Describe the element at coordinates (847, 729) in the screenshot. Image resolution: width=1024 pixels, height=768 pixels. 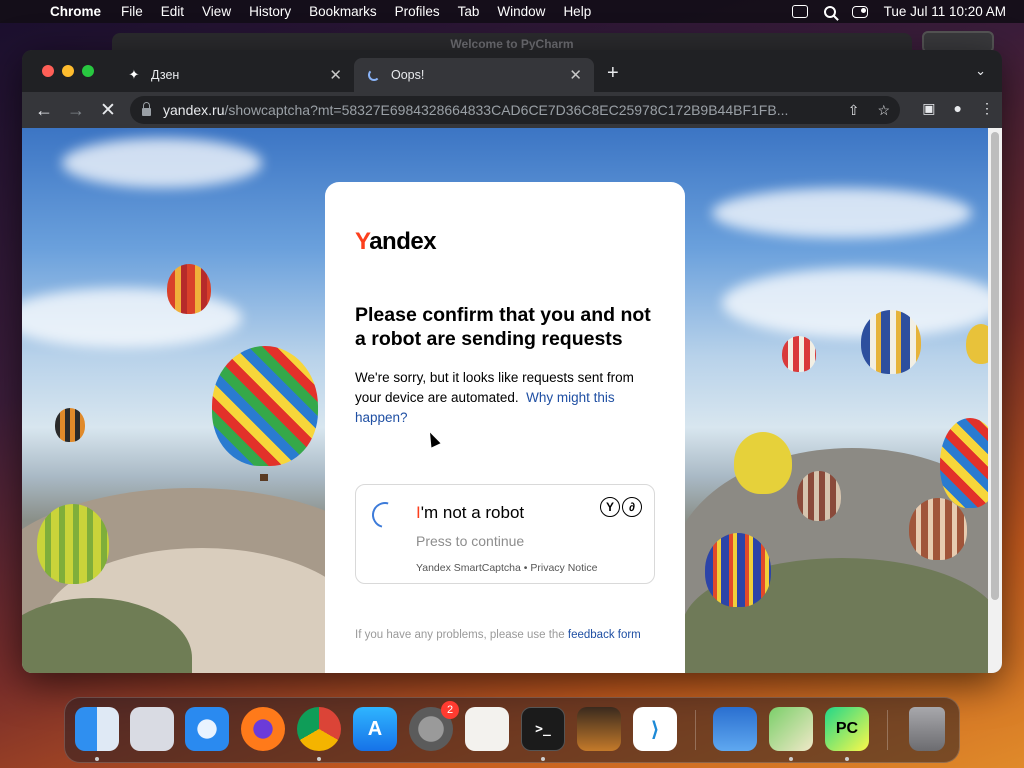
I see `pycharm-icon: PC` at that location.